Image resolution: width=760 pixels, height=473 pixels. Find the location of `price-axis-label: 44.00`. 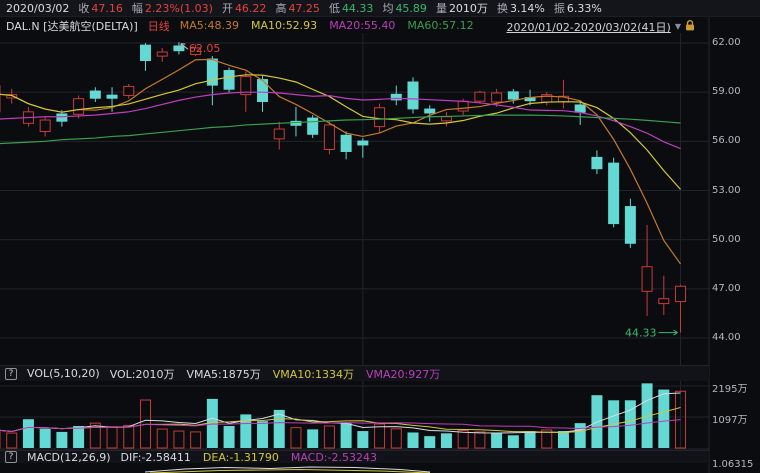

price-axis-label: 44.00 is located at coordinates (726, 337).